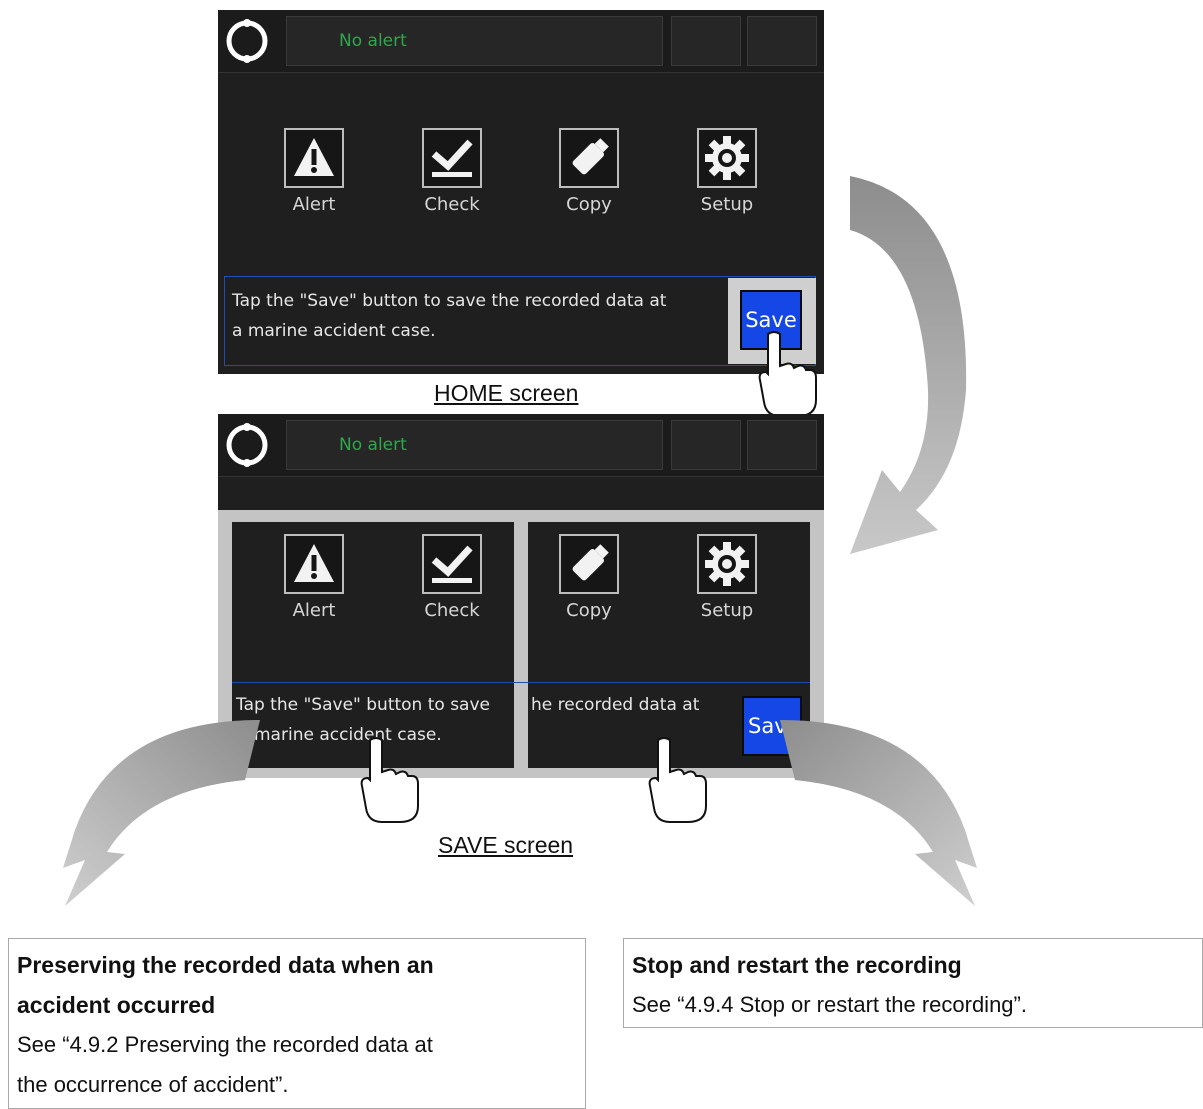  I want to click on save-left-message-line1: Tap the "Save" button to save, so click(363, 705).